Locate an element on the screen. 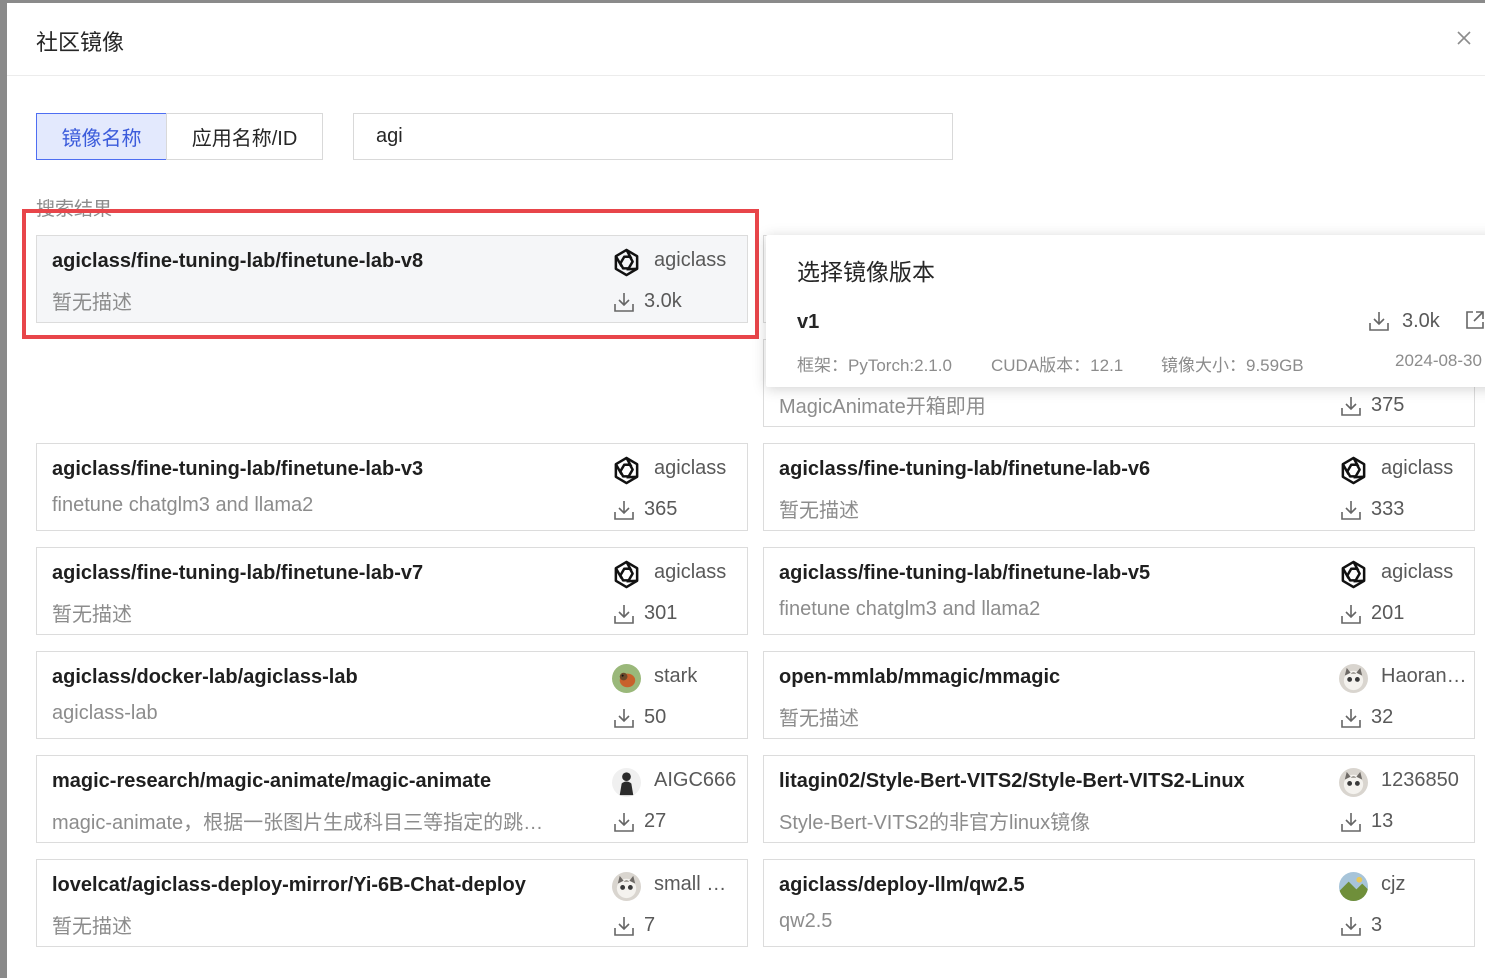 This screenshot has width=1485, height=978. download-count: 3 is located at coordinates (1377, 925).